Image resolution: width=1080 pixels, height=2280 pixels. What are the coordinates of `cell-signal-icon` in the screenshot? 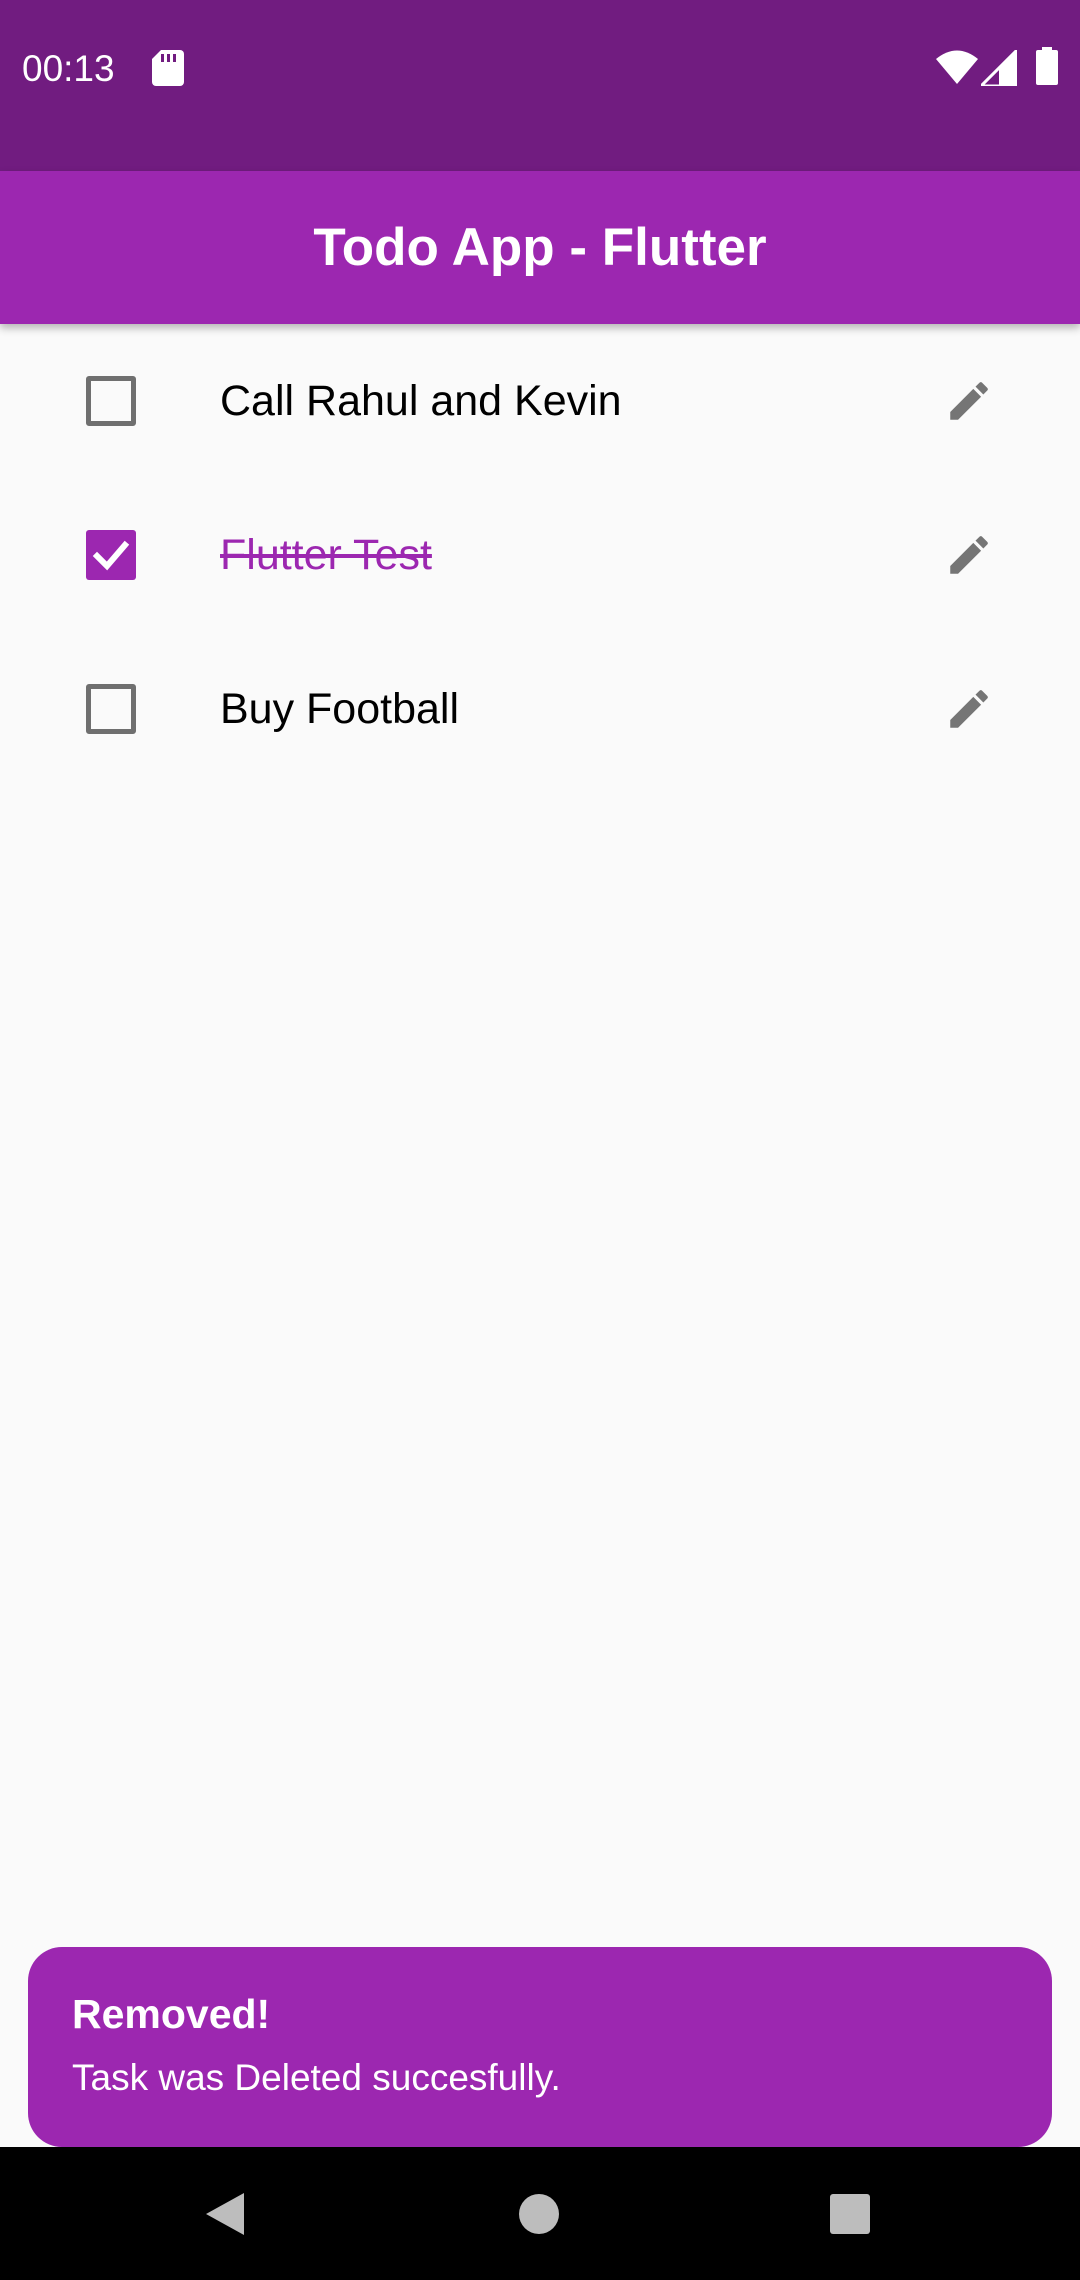 It's located at (999, 68).